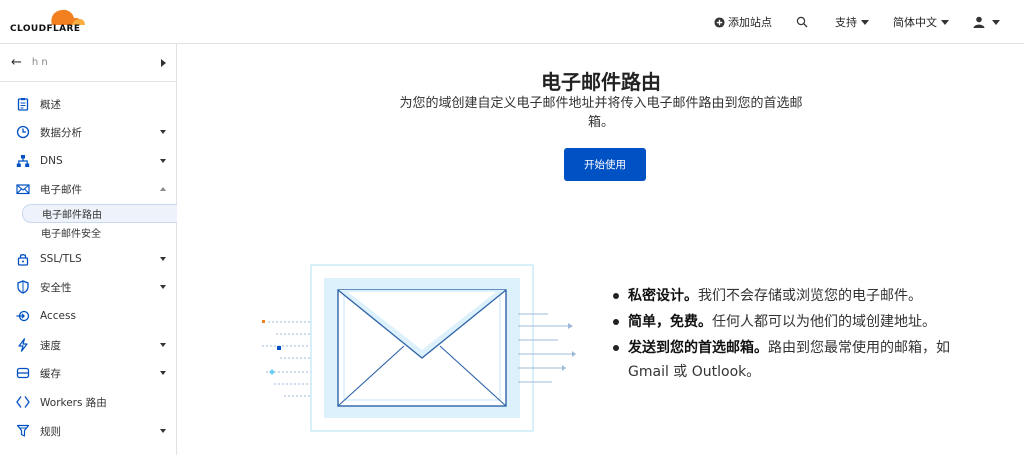 Image resolution: width=1024 pixels, height=455 pixels. I want to click on lightning-icon, so click(23, 345).